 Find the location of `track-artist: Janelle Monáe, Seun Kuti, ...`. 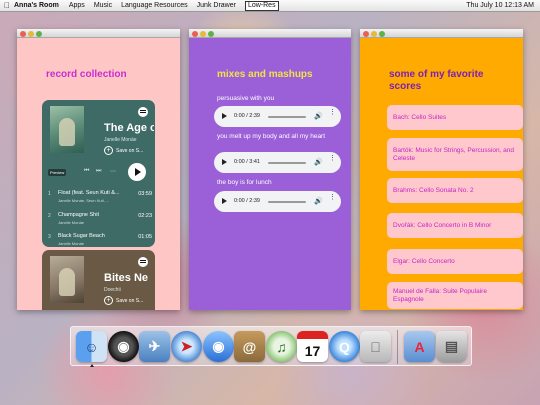

track-artist: Janelle Monáe, Seun Kuti, ... is located at coordinates (84, 200).